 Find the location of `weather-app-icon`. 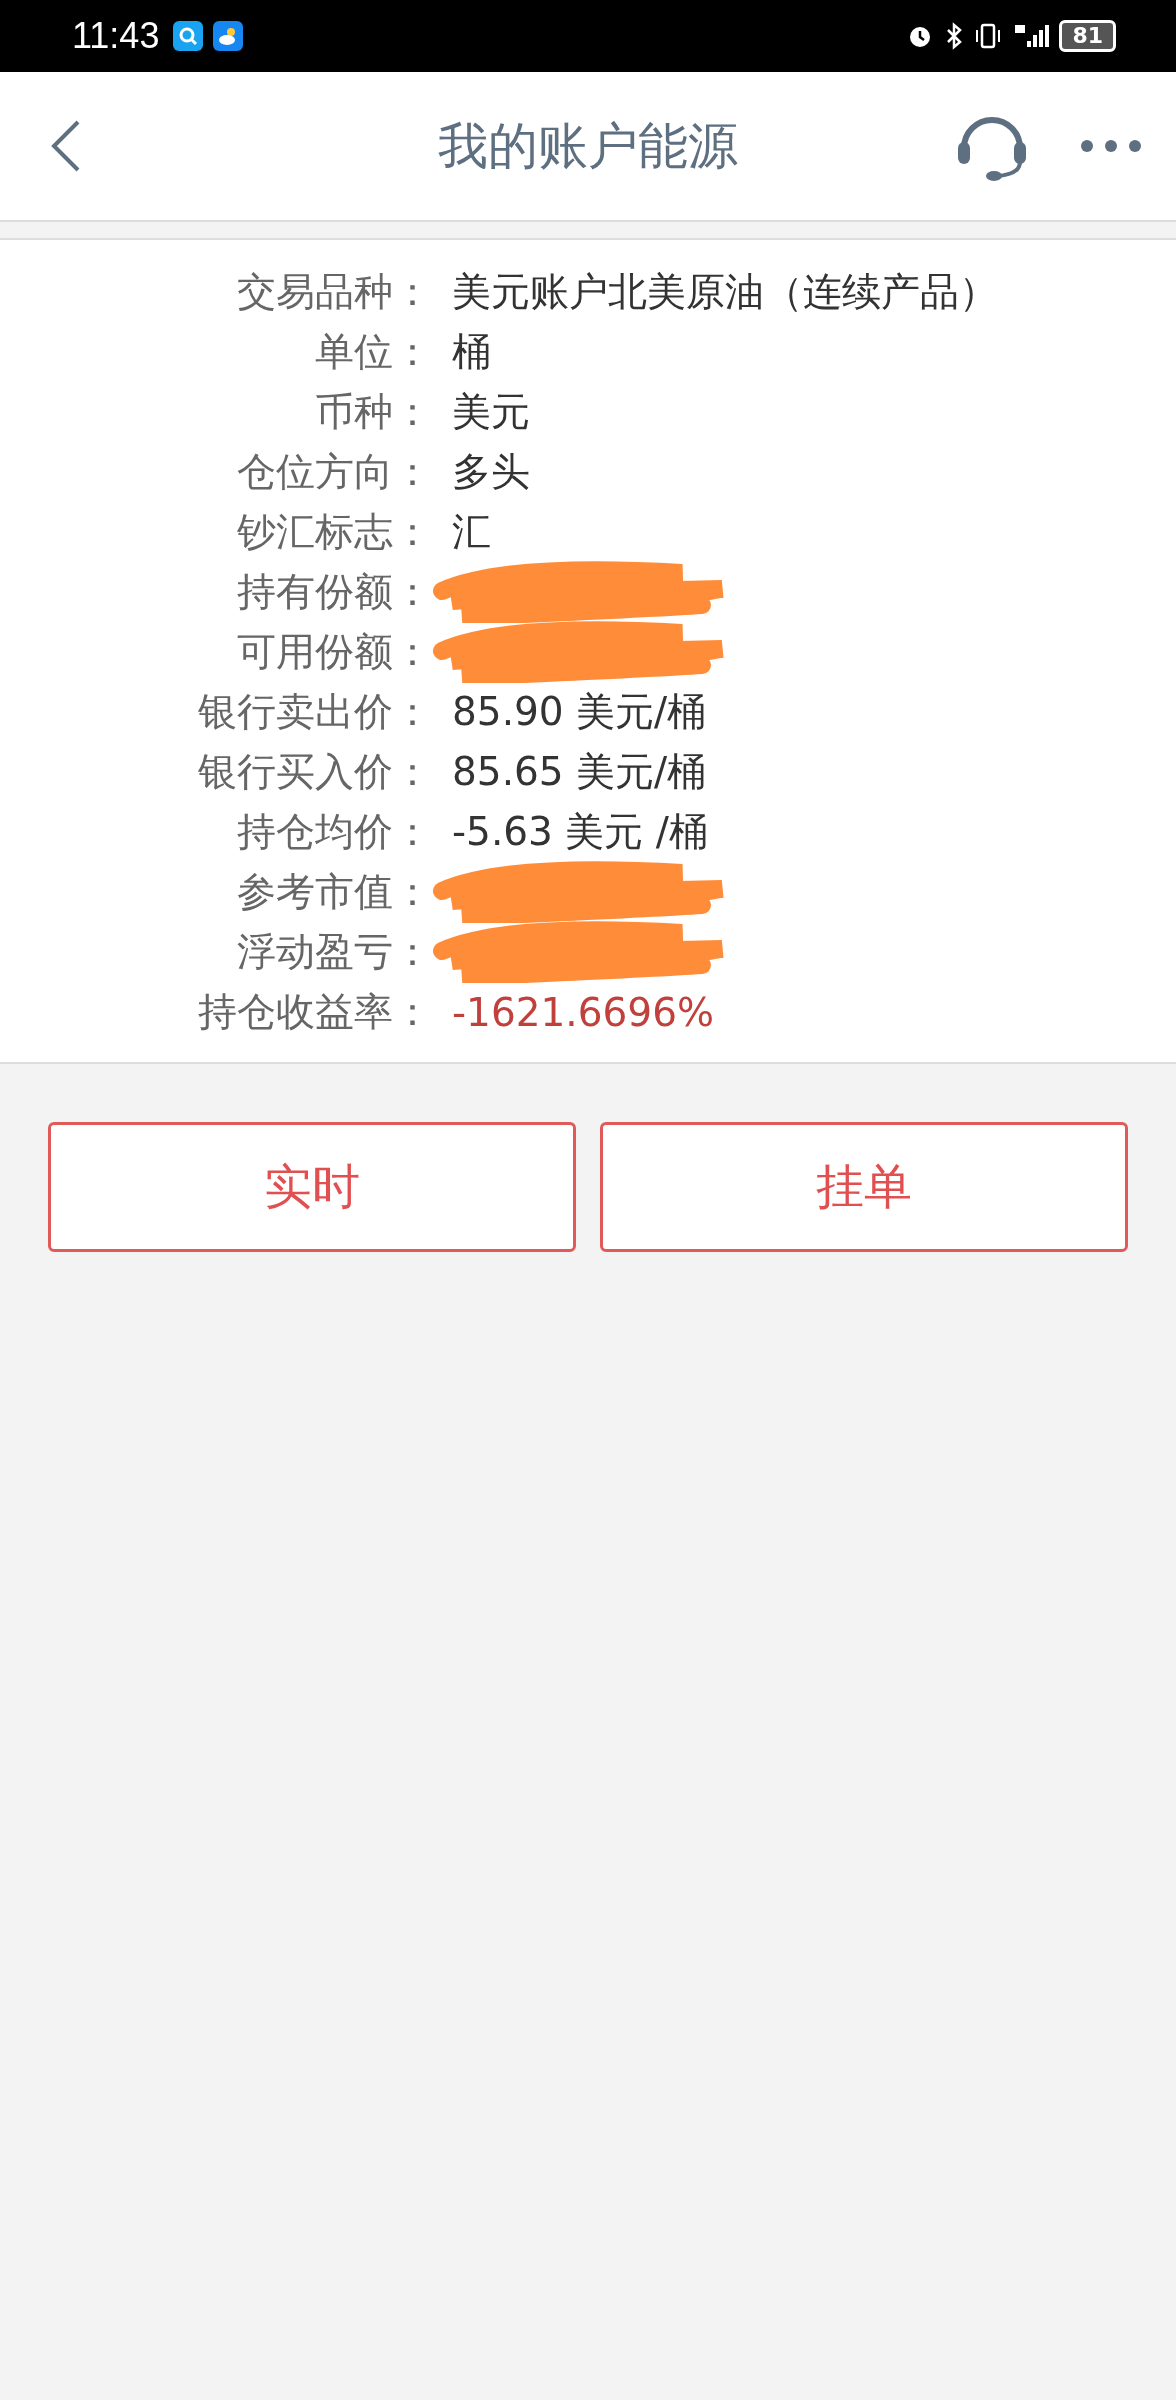

weather-app-icon is located at coordinates (228, 36).